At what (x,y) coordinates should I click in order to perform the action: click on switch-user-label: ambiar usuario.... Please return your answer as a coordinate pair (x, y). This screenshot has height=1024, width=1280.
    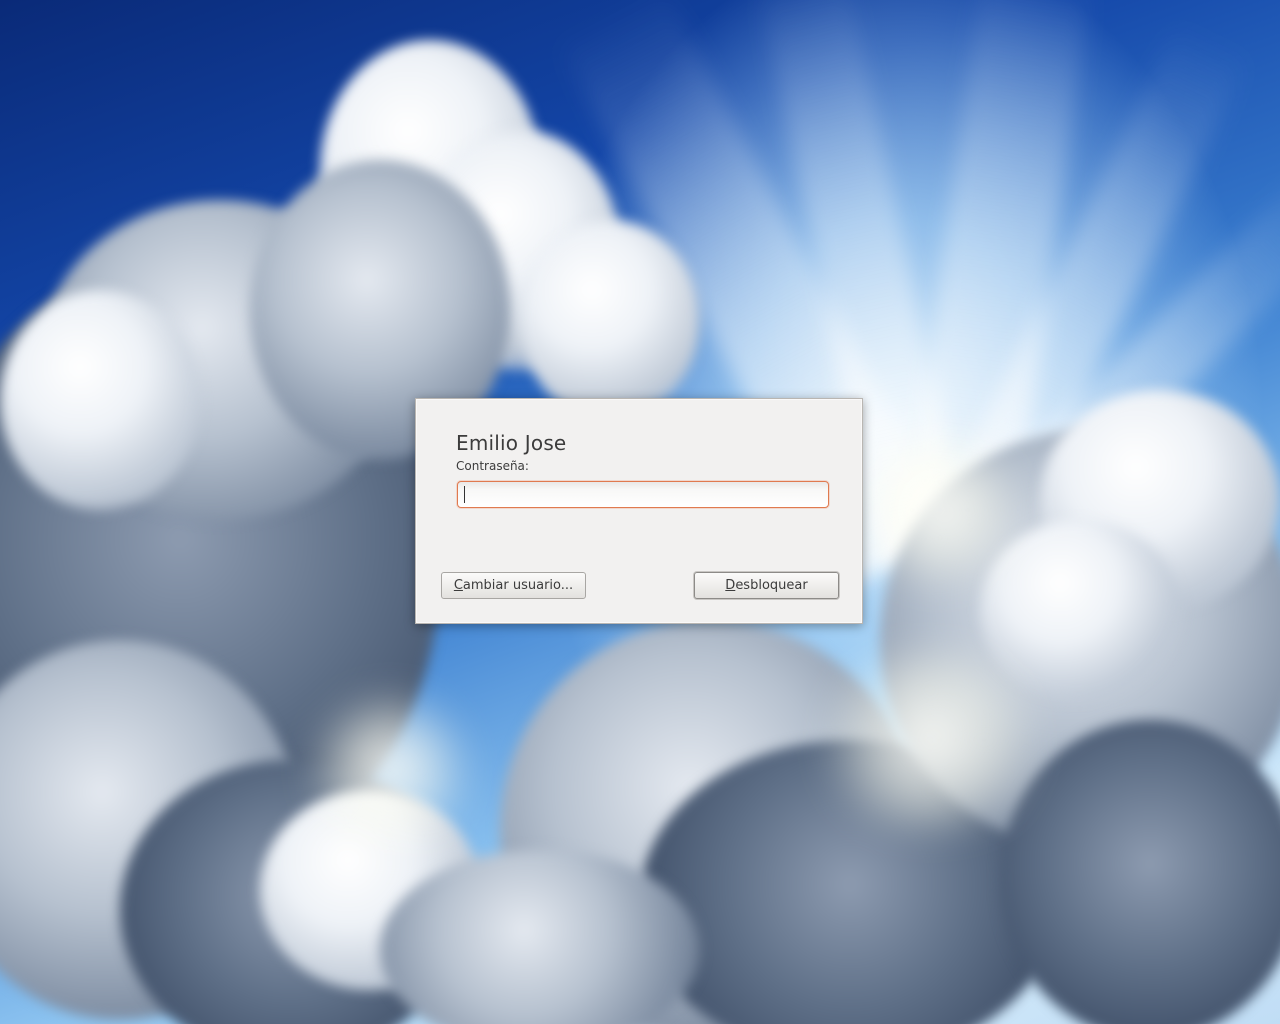
    Looking at the image, I should click on (518, 585).